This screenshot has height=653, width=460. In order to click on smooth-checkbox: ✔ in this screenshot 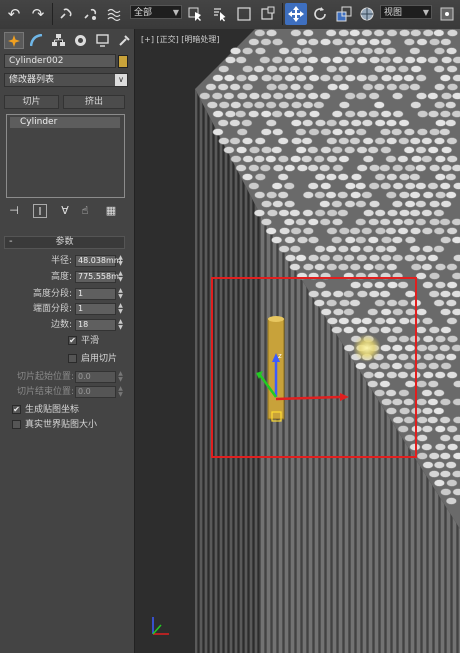, I will do `click(72, 340)`.